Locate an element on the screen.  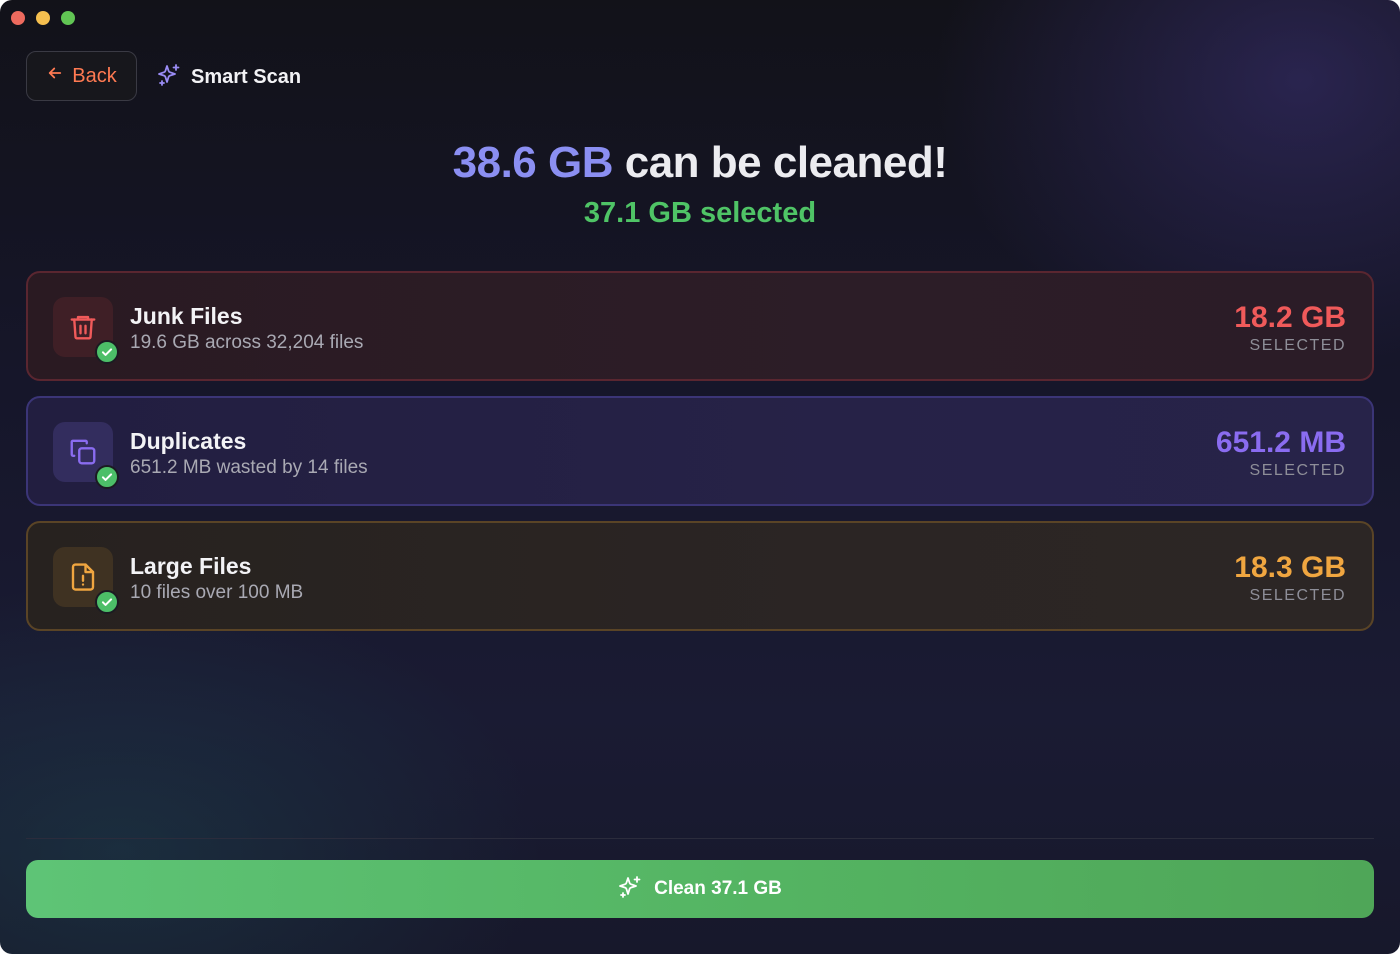
breadcrumb: Smart Scan is located at coordinates (229, 77).